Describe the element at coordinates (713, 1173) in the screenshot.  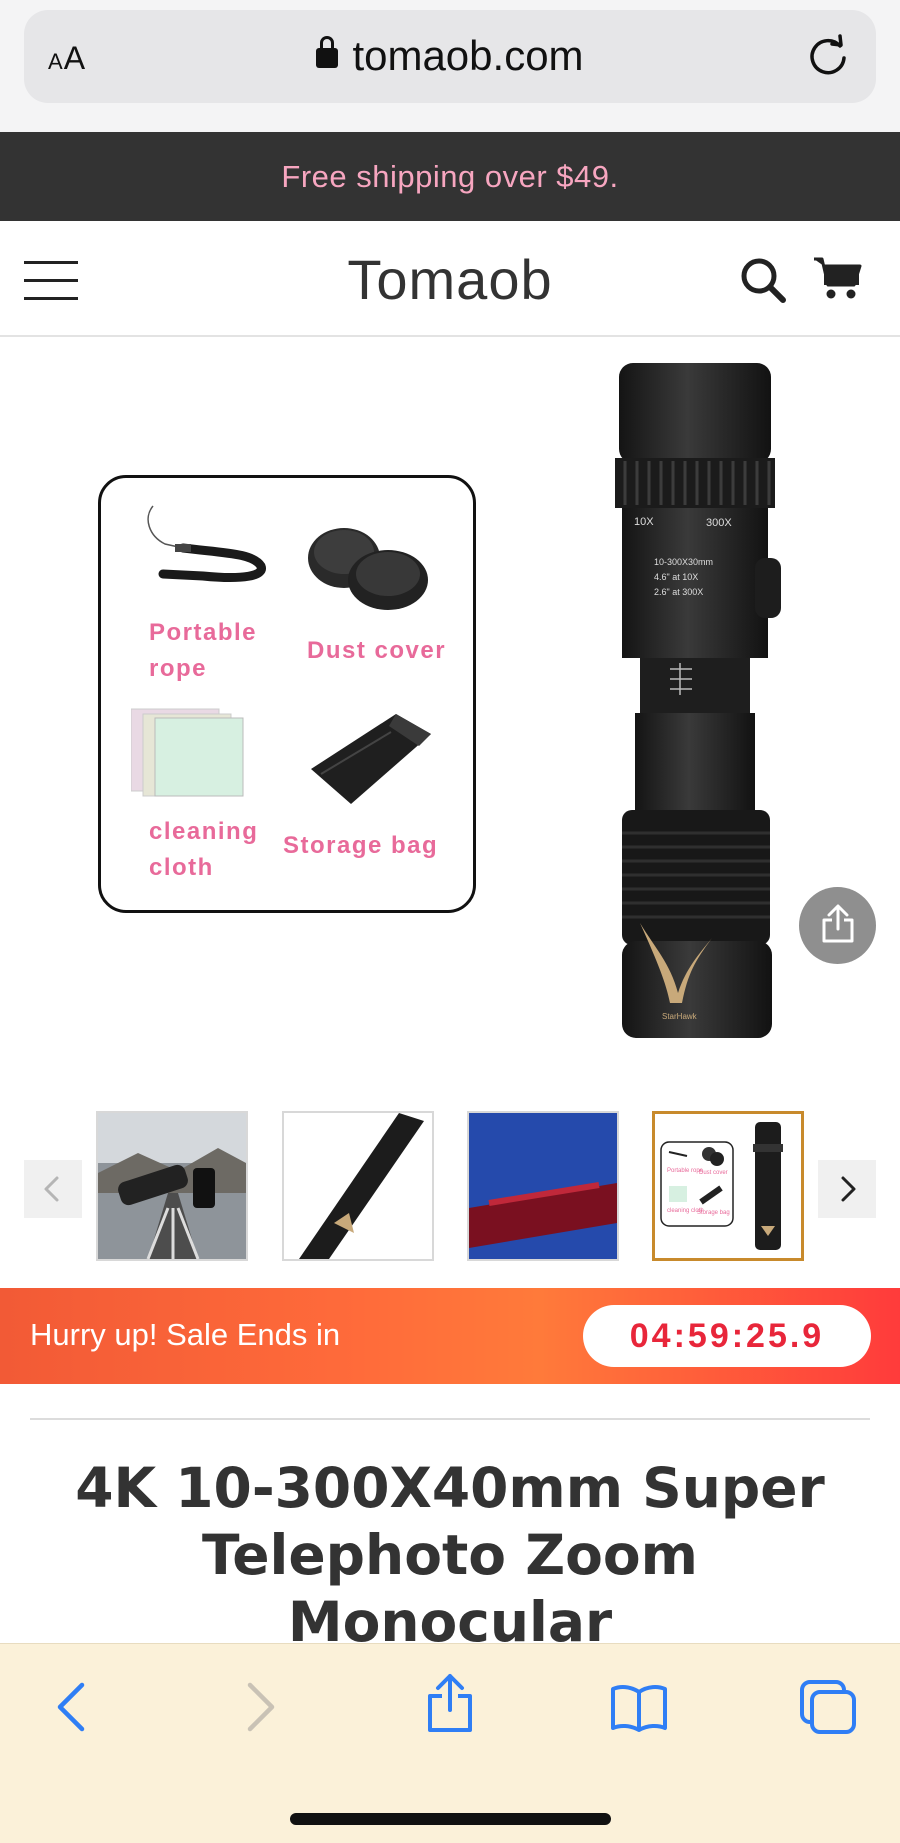
I see `thumbnail-accessory-label: Dust cover` at that location.